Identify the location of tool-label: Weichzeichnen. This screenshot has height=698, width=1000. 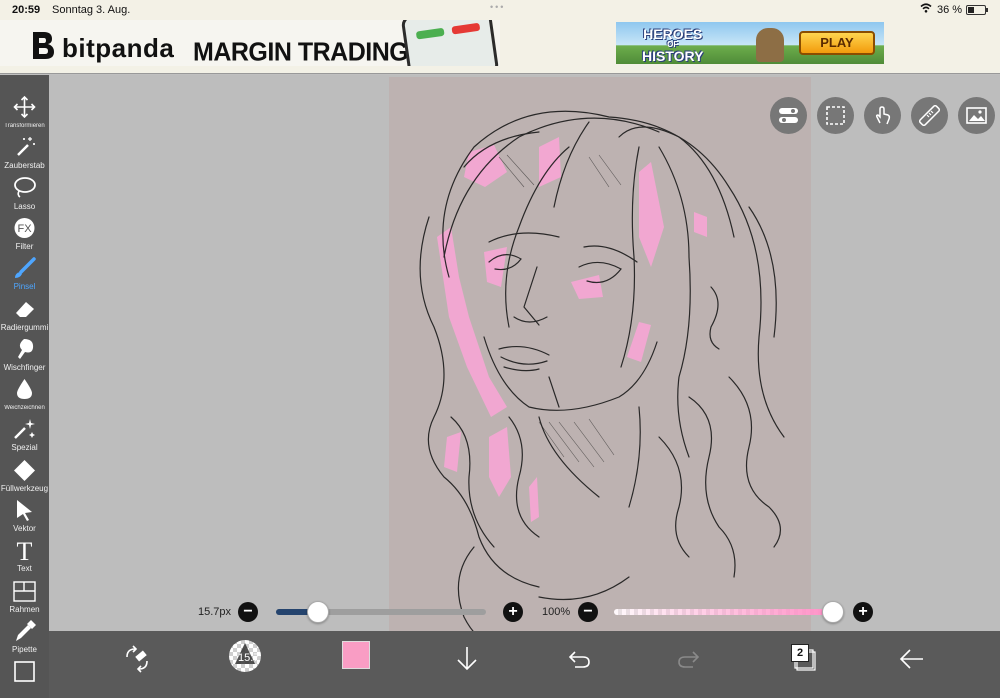
(24, 408).